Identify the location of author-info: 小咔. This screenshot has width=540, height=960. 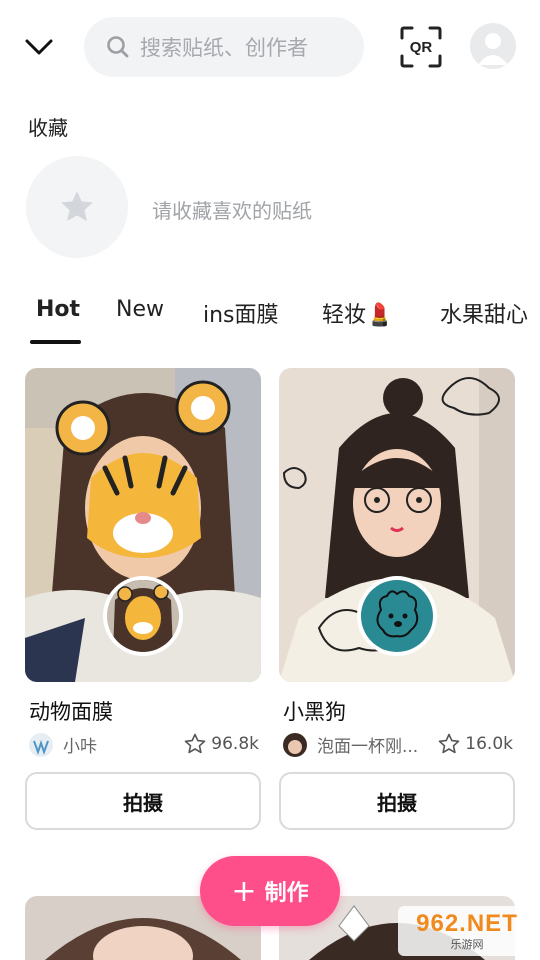
(63, 744).